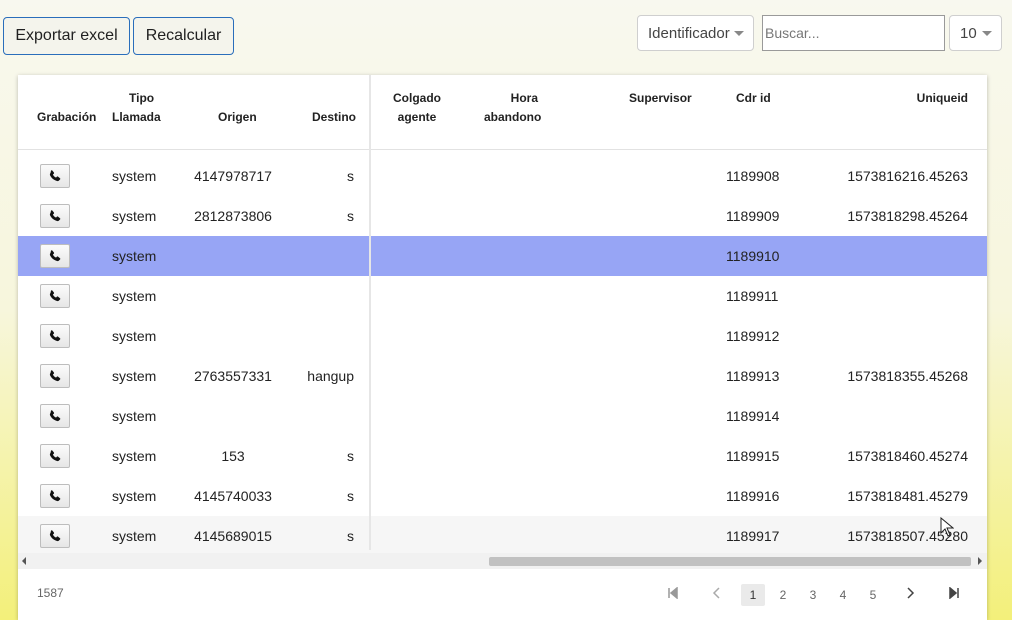  What do you see at coordinates (753, 456) in the screenshot?
I see `cell-cdr-id: 1189915` at bounding box center [753, 456].